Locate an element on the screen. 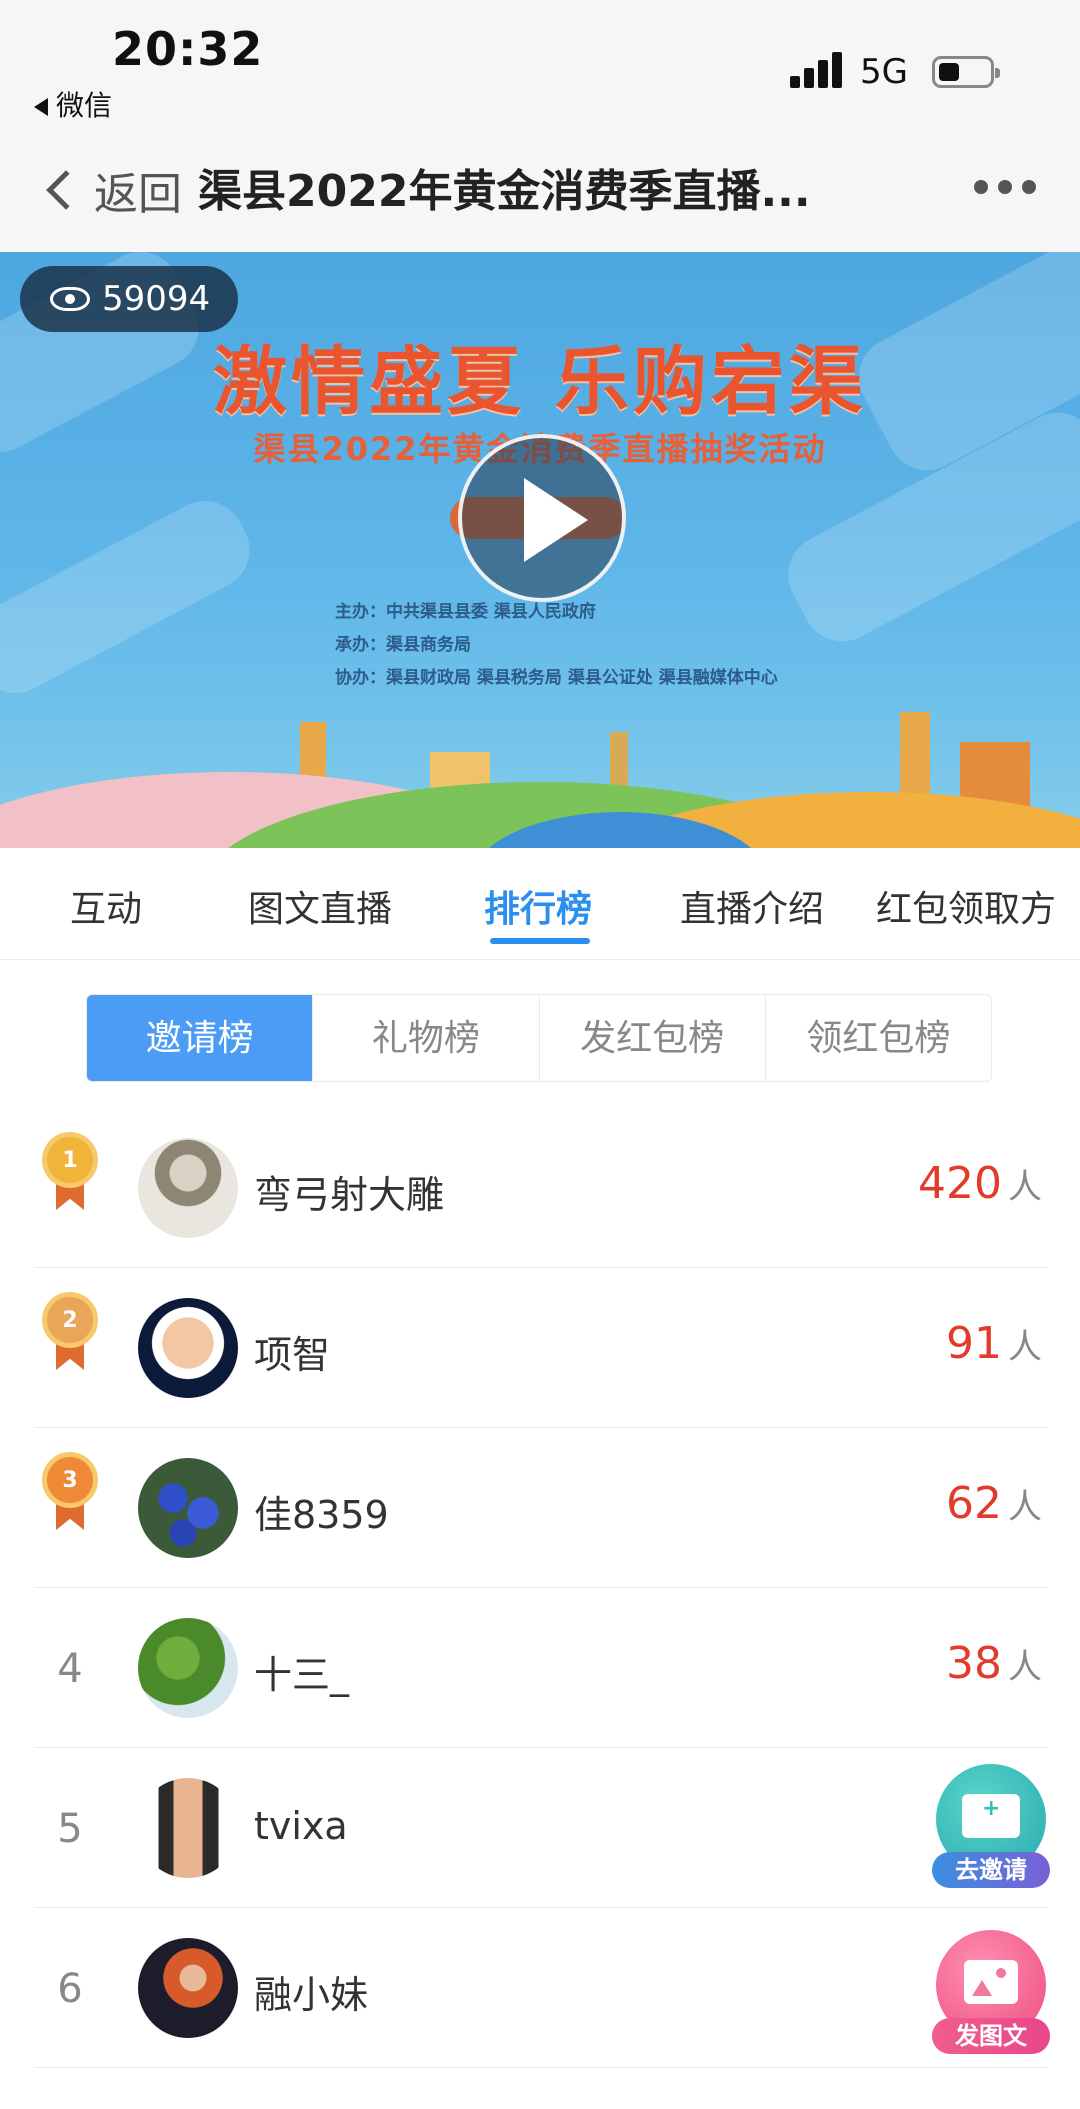  rank-number: 4 is located at coordinates (70, 1669).